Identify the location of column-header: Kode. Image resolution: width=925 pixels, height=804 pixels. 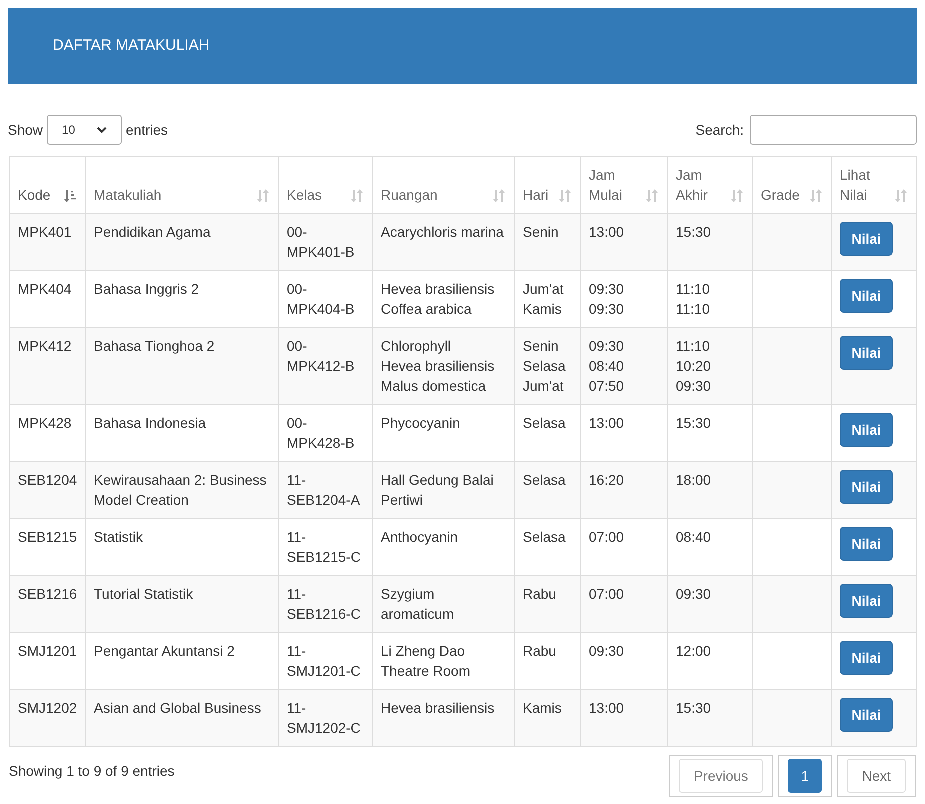
(48, 185).